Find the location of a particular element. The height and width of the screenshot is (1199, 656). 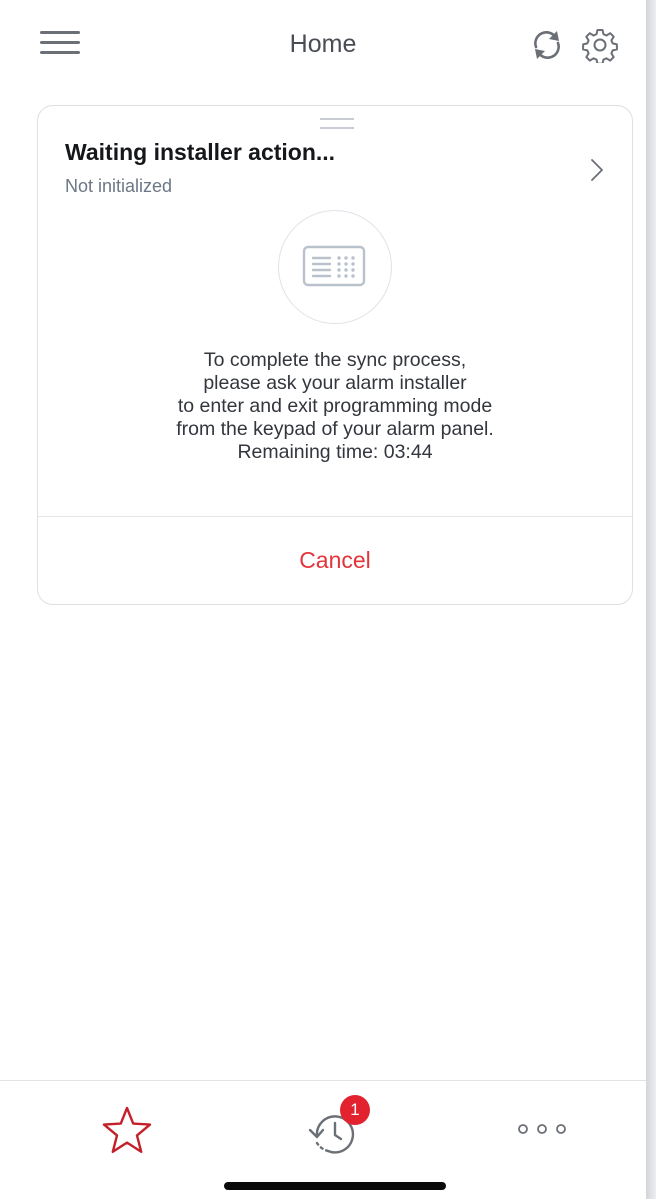

window-edge-shadow is located at coordinates (651, 599).